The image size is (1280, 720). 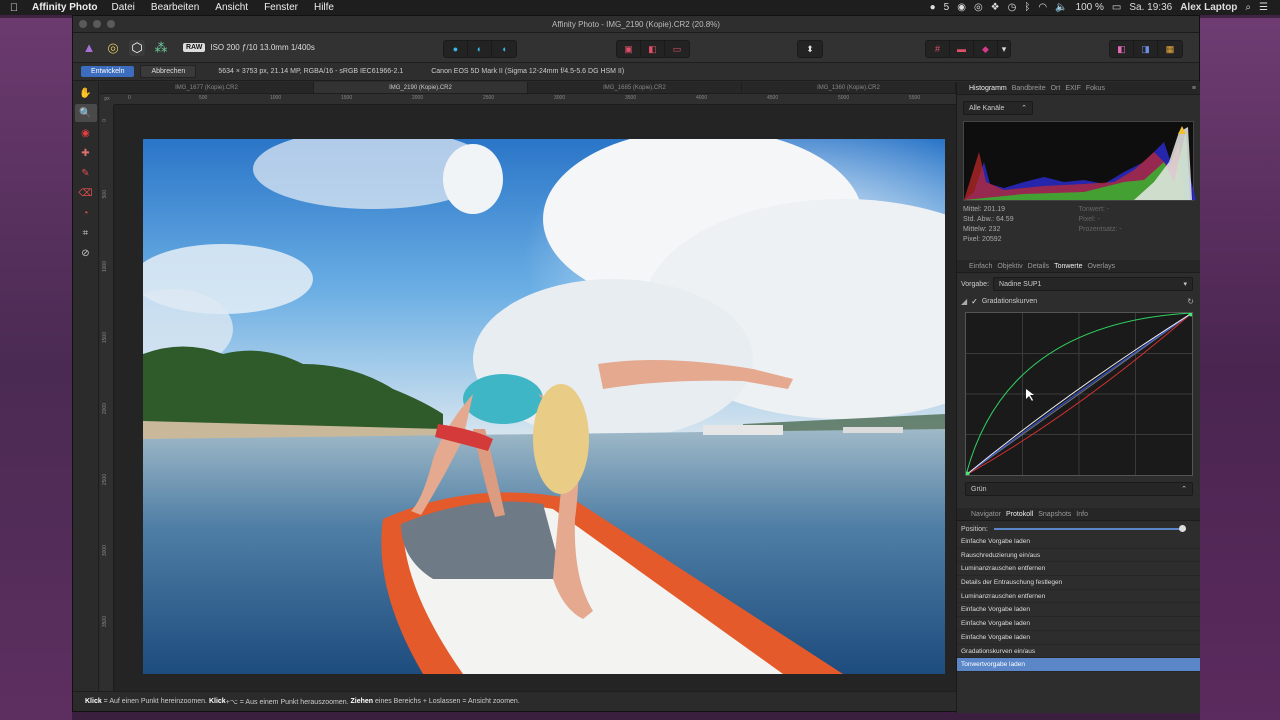 I want to click on histogram-panel-tabs: Histogramm Bandbreite Ort EXIF Fokus ≡, so click(x=1078, y=88).